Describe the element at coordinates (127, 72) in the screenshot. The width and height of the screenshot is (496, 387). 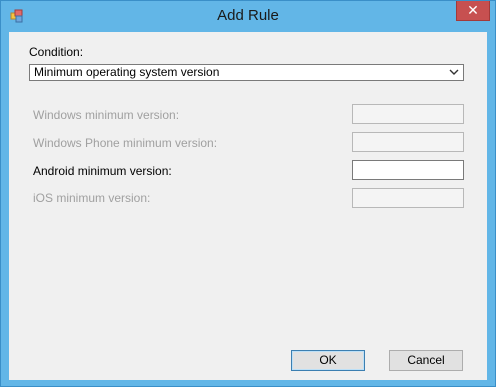
I see `condition-selected-value: Minimum operating system version` at that location.